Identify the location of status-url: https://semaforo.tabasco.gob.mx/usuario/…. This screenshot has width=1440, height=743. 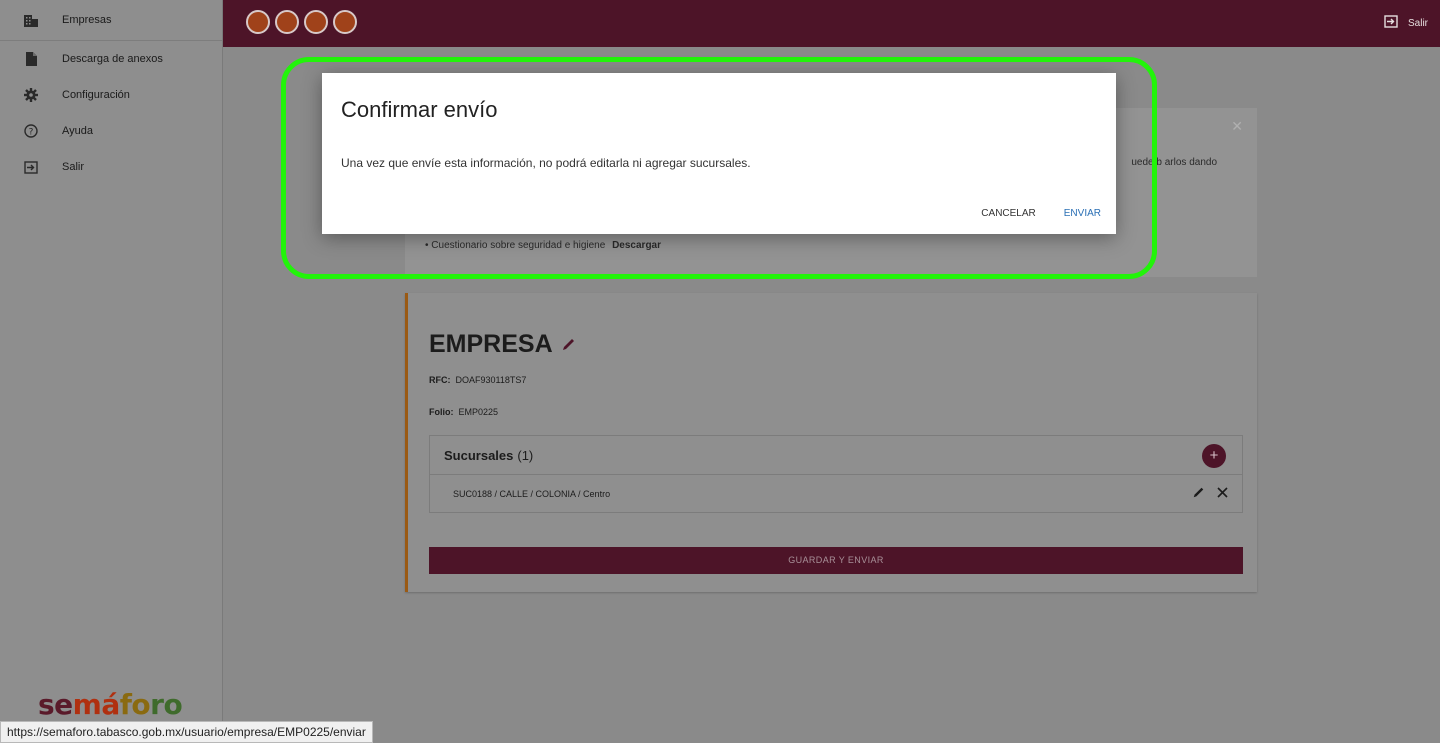
(186, 732).